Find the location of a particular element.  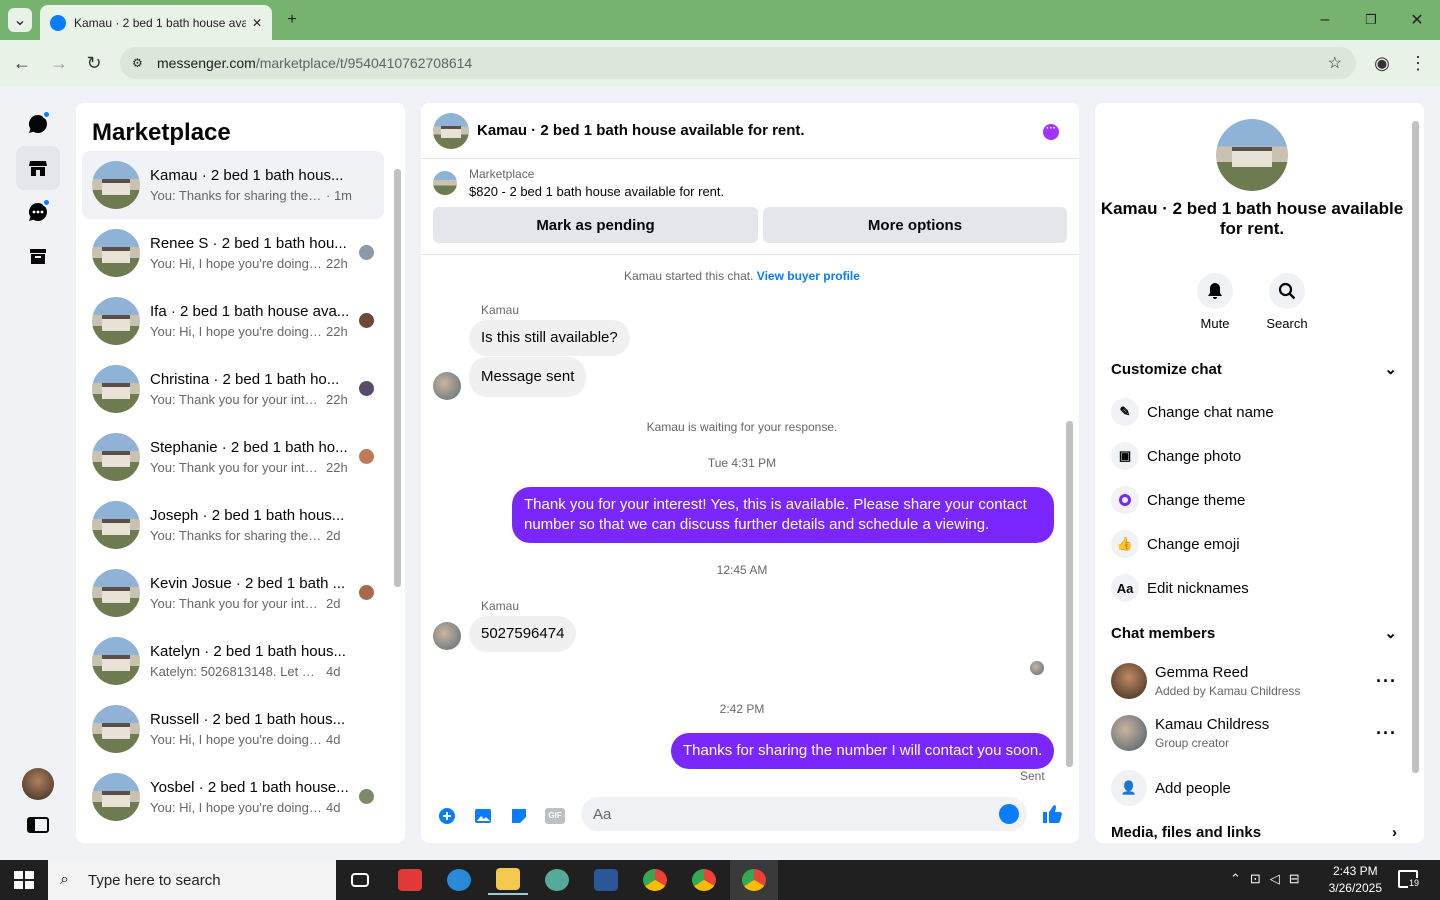

minimize-icon: – is located at coordinates (1325, 20).